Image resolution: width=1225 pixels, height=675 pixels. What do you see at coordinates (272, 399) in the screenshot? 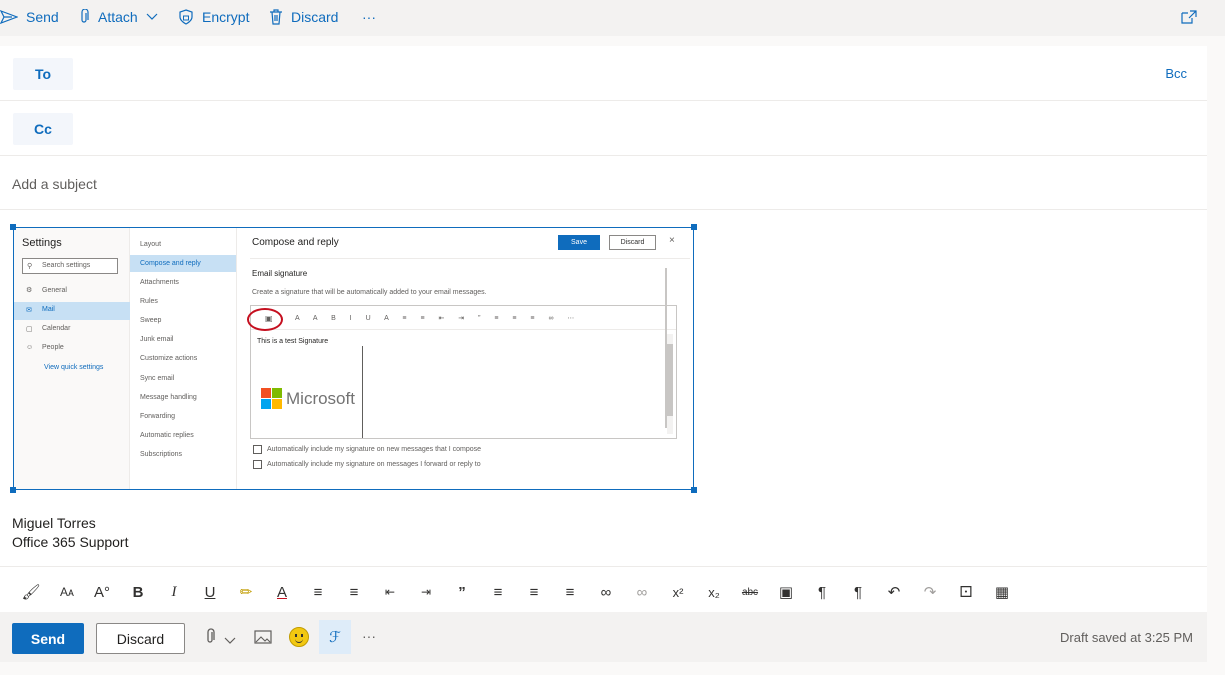
I see `microsoft-logo-icon` at bounding box center [272, 399].